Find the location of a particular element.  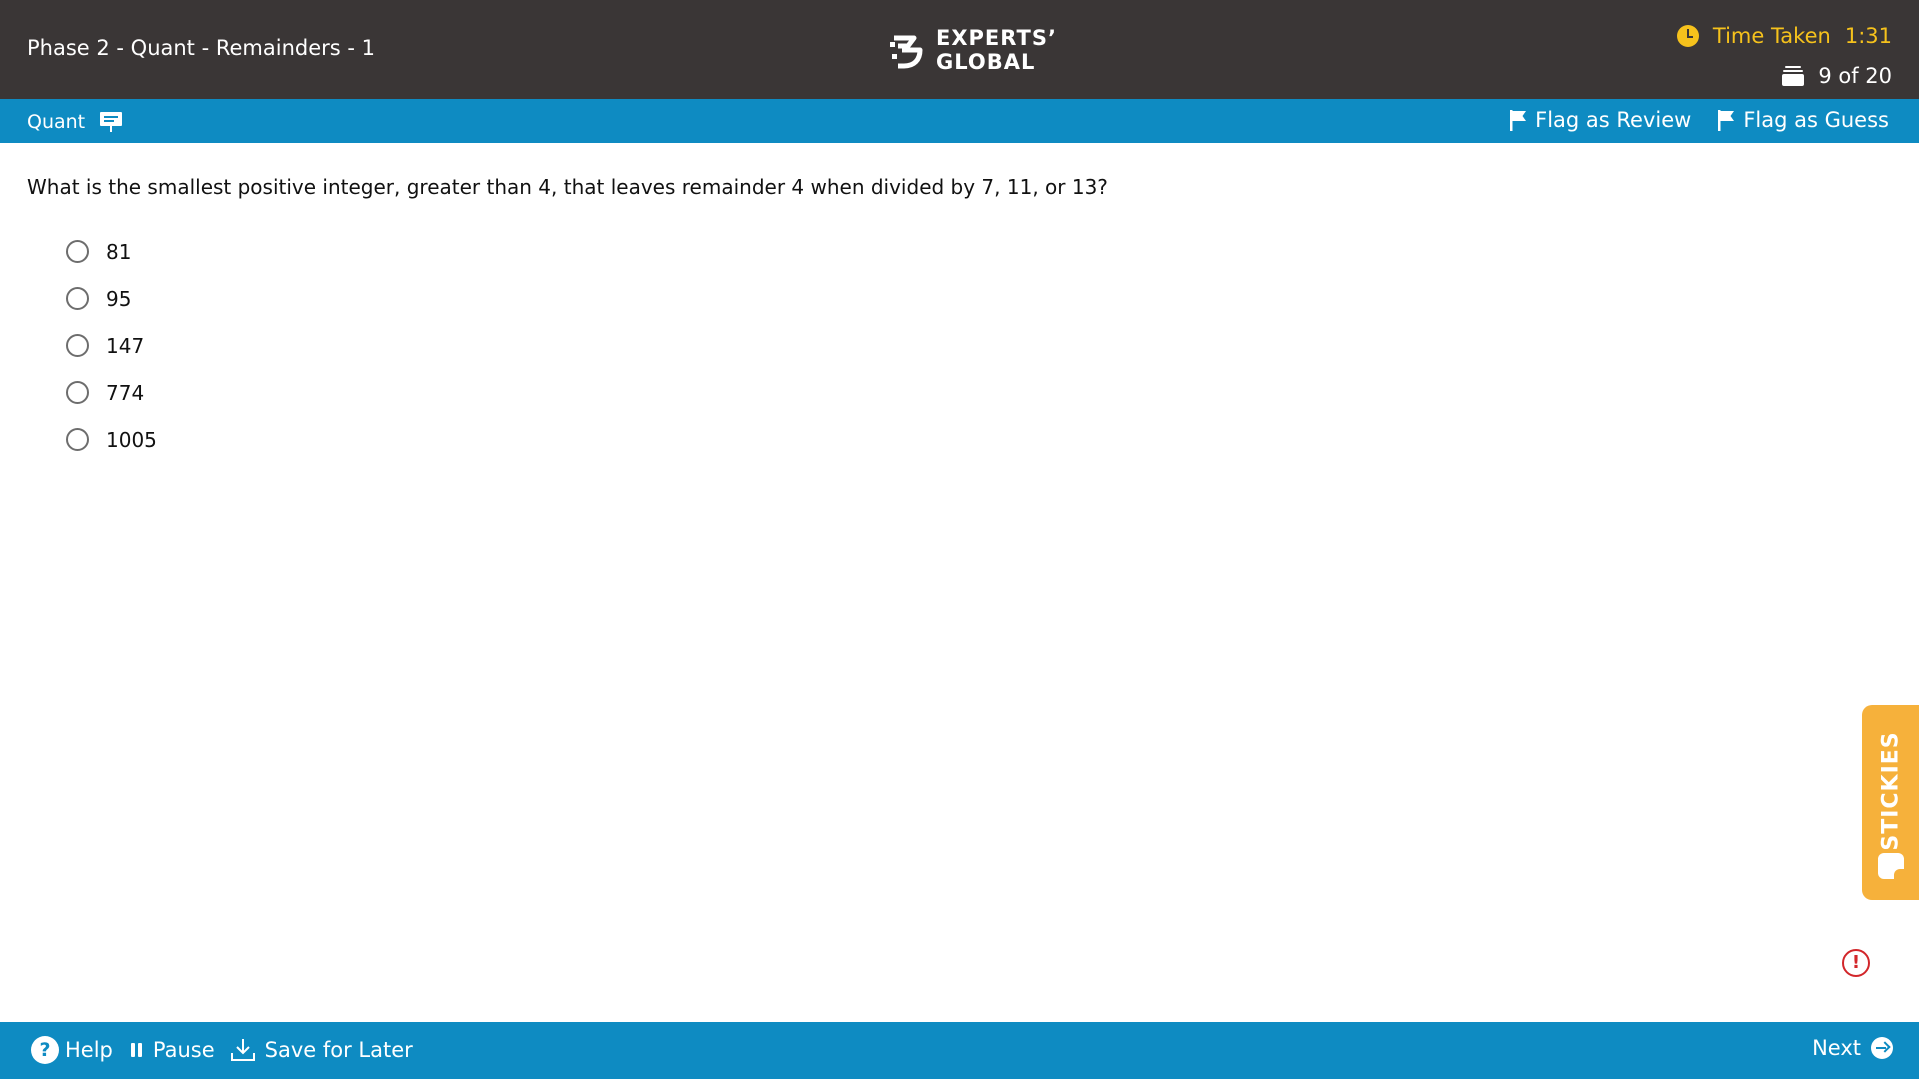

answer-option-label: 774 is located at coordinates (125, 392).